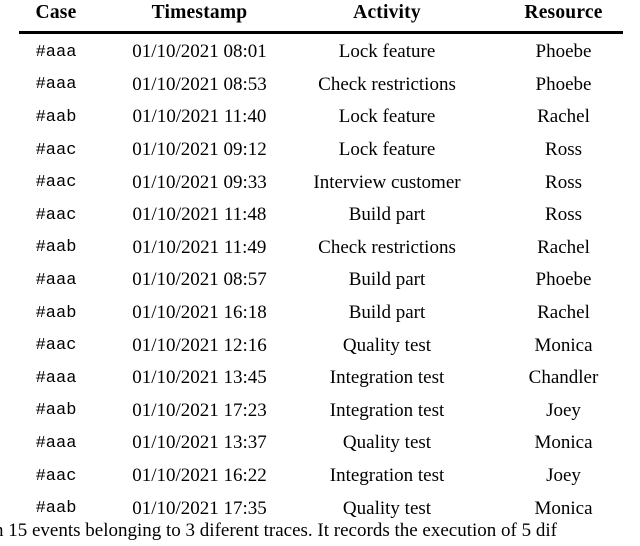  What do you see at coordinates (199, 12) in the screenshot?
I see `column-header-timestamp: Timestamp` at bounding box center [199, 12].